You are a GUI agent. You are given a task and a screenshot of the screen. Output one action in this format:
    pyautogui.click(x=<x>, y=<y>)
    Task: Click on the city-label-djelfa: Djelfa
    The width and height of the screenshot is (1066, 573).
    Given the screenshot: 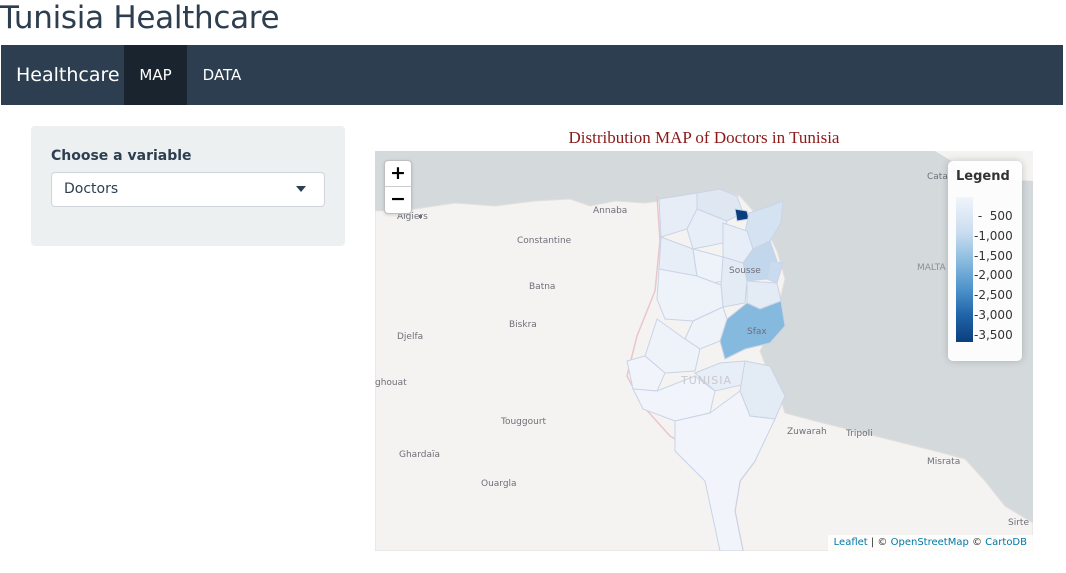 What is the action you would take?
    pyautogui.click(x=410, y=337)
    